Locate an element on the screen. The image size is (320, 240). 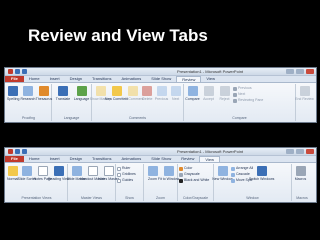
thesaurus-icon is located at coordinates (43, 91).